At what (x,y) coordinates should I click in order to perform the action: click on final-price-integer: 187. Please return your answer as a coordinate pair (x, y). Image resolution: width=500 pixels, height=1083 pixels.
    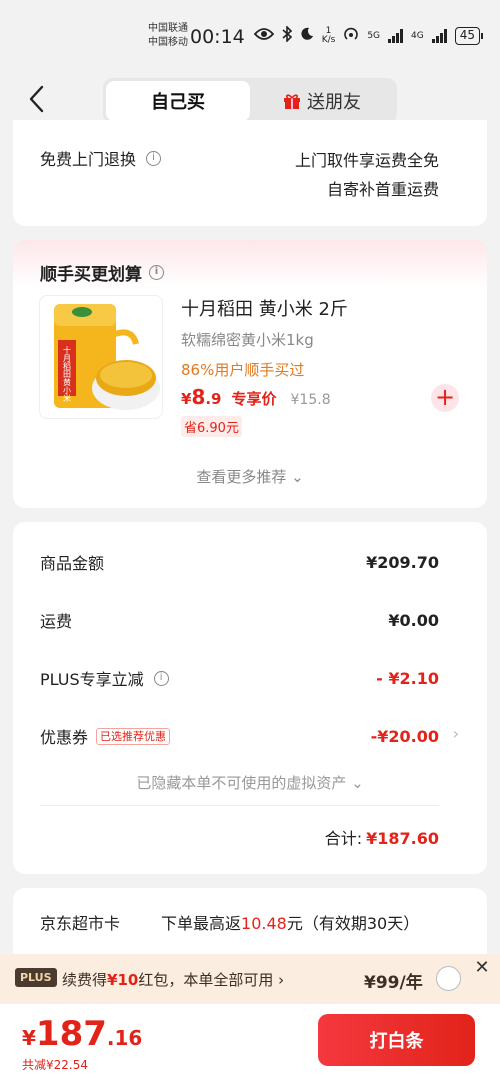
    Looking at the image, I should click on (71, 1034).